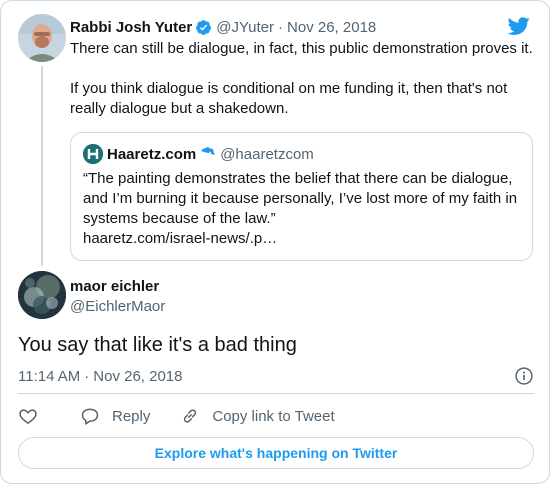  Describe the element at coordinates (28, 416) in the screenshot. I see `heart-icon` at that location.